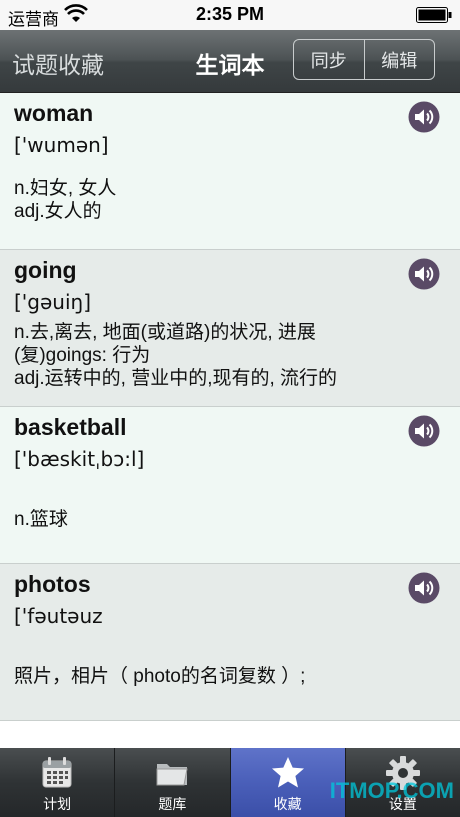 This screenshot has height=817, width=460. Describe the element at coordinates (61, 145) in the screenshot. I see `word-phonetic: ['wumən]` at that location.